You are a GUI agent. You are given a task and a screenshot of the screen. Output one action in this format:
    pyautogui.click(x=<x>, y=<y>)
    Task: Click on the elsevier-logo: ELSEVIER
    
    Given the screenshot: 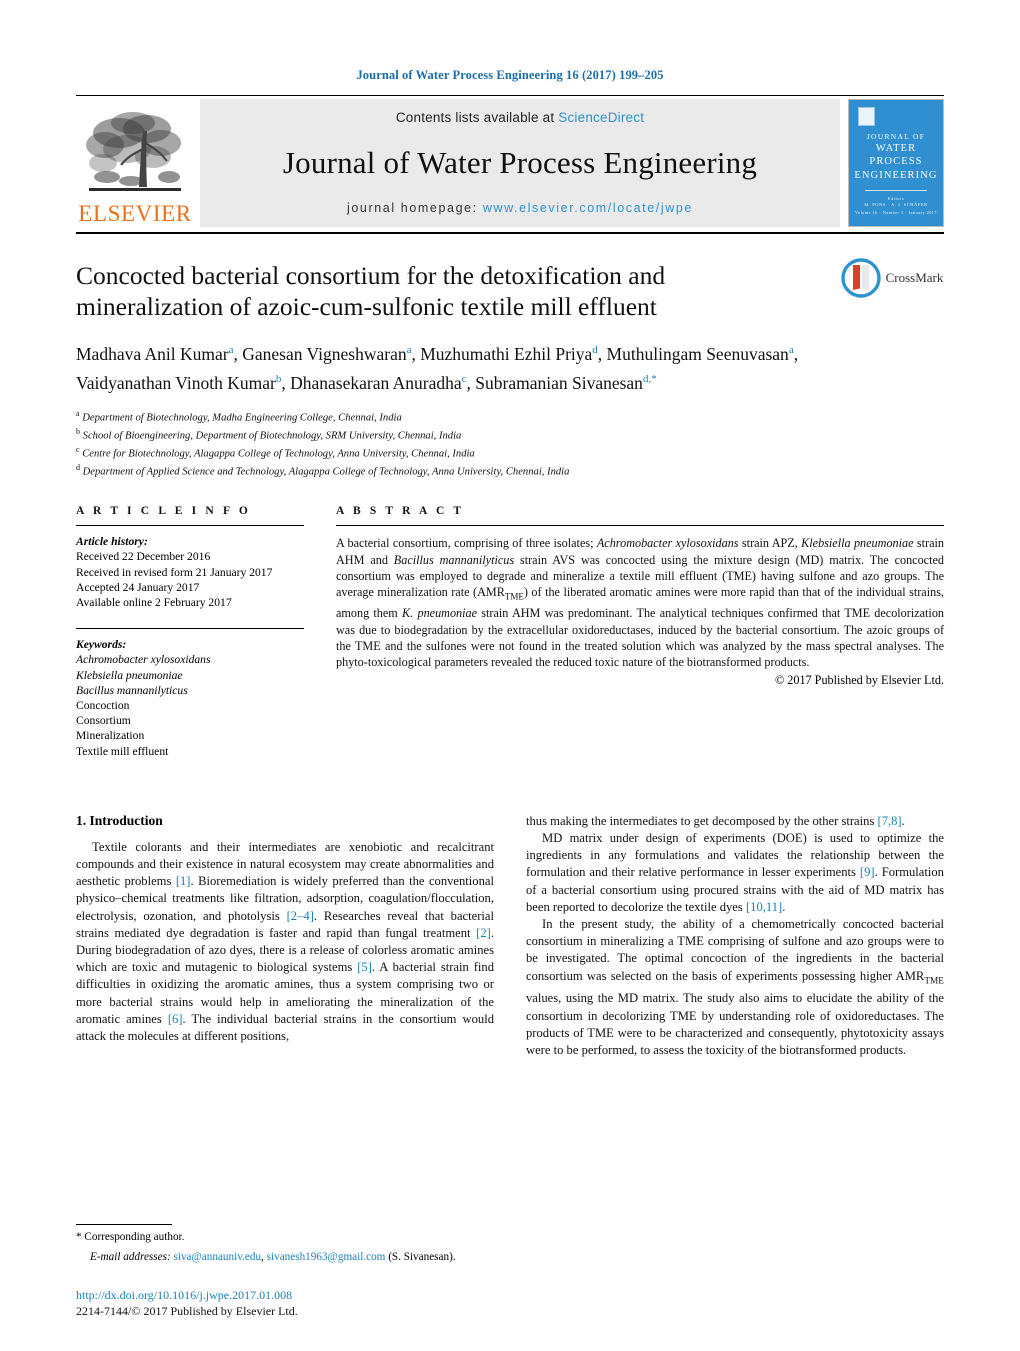 What is the action you would take?
    pyautogui.click(x=135, y=163)
    